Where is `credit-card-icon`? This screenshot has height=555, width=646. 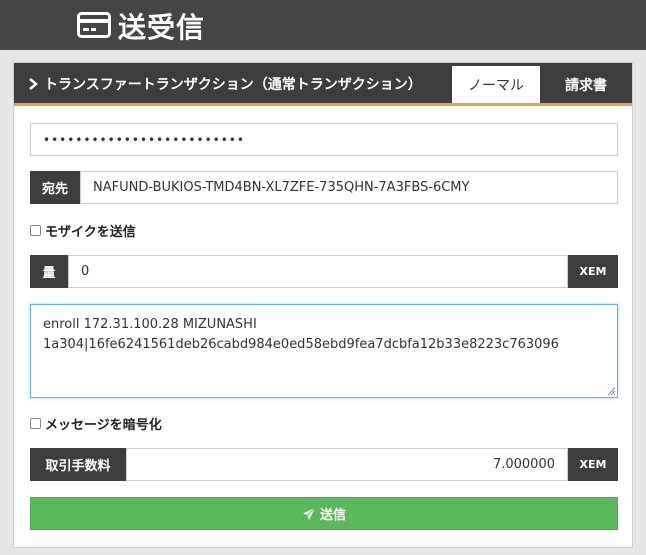
credit-card-icon is located at coordinates (94, 25).